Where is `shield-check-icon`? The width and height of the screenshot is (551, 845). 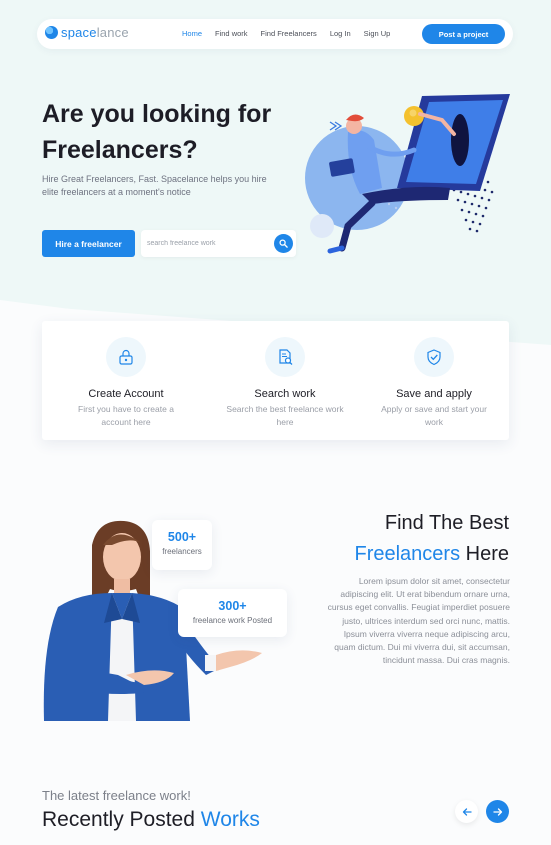 shield-check-icon is located at coordinates (434, 357).